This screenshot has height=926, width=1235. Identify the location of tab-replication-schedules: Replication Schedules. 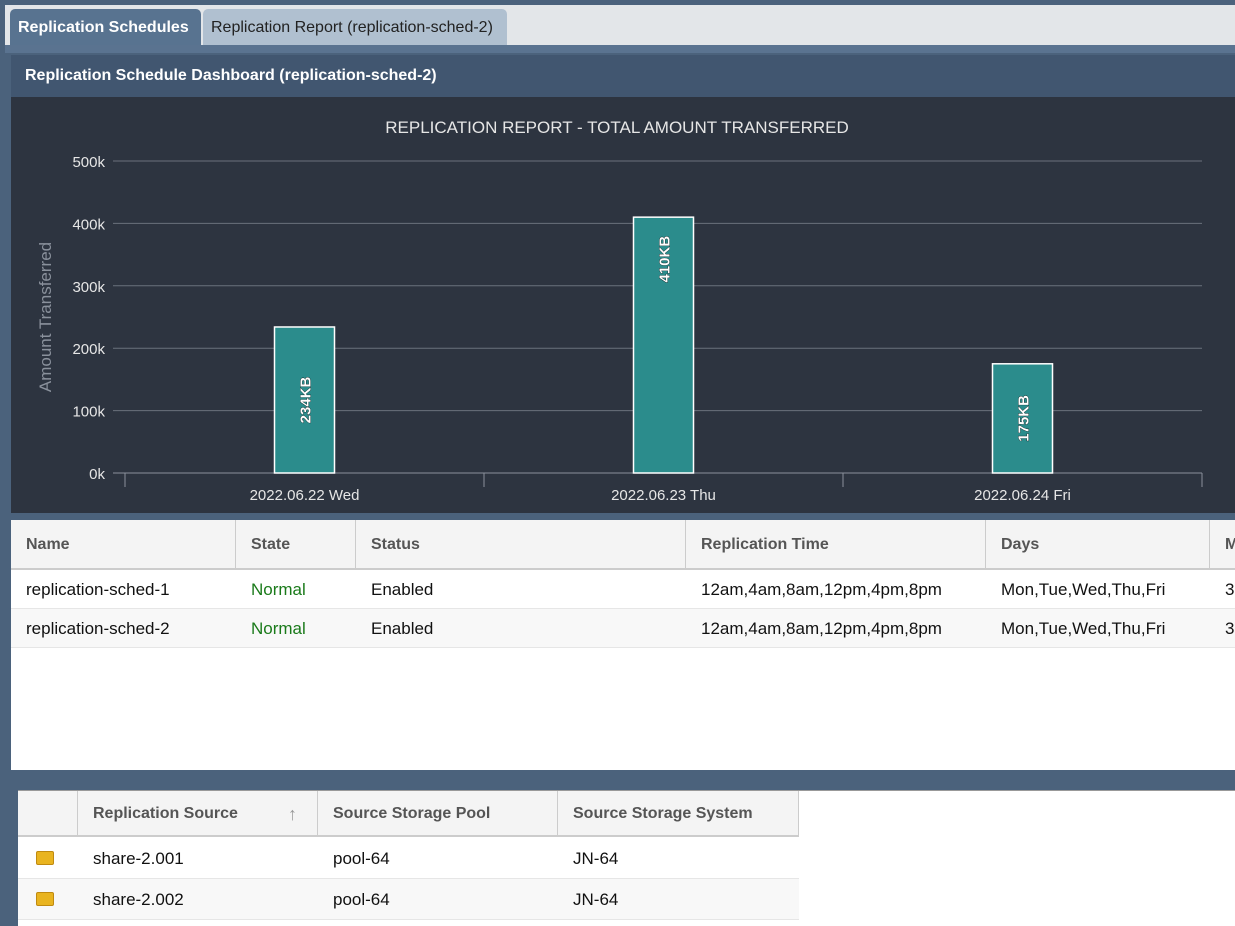
(105, 27).